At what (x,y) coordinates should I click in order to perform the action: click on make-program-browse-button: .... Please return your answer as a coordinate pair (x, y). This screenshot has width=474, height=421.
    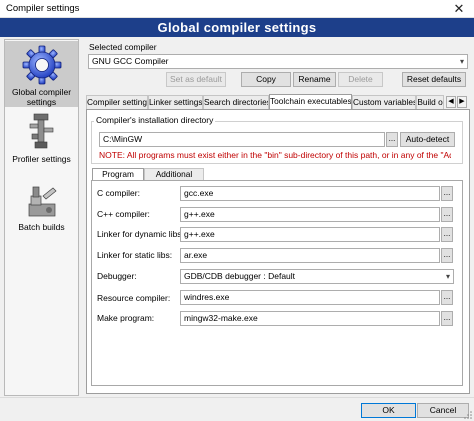
    Looking at the image, I should click on (447, 318).